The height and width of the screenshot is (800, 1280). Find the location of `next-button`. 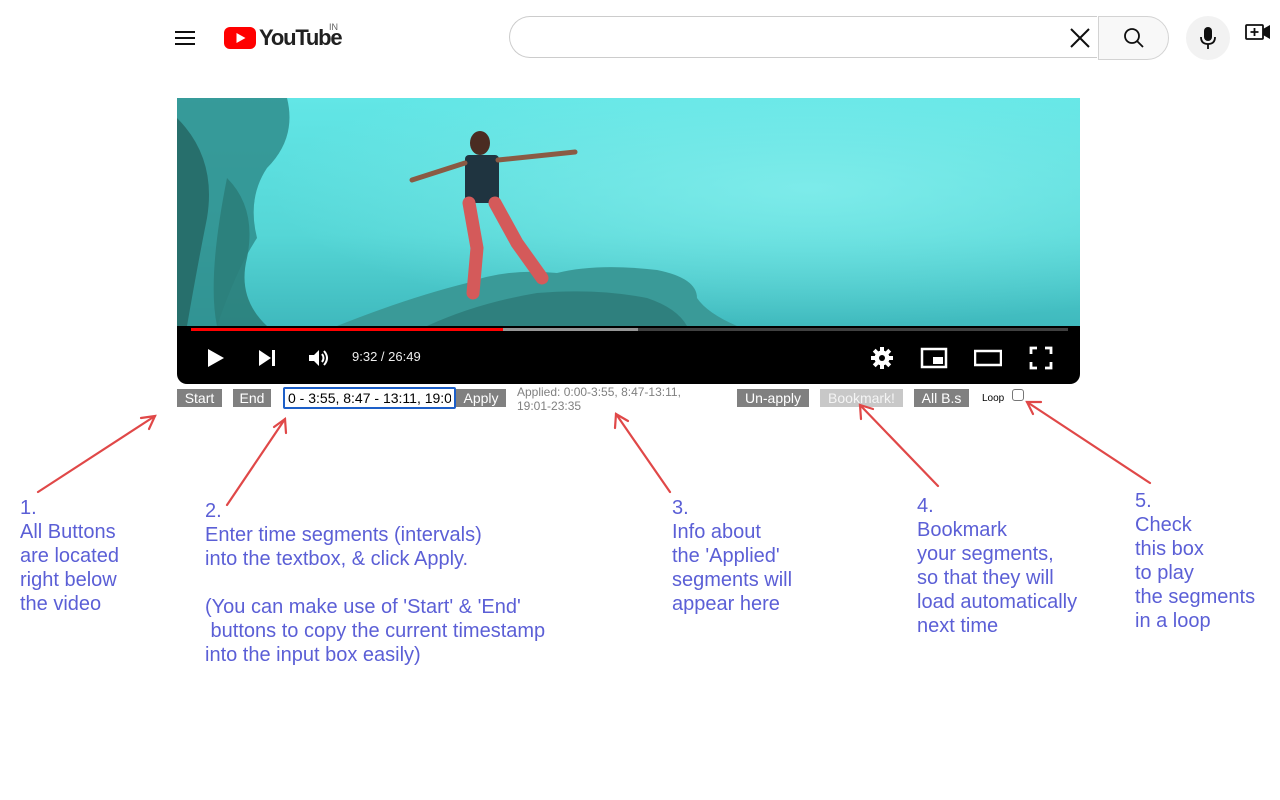

next-button is located at coordinates (267, 358).